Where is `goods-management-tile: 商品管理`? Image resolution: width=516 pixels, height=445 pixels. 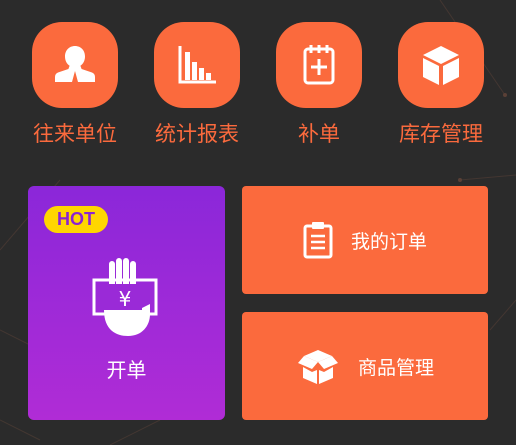
goods-management-tile: 商品管理 is located at coordinates (365, 366).